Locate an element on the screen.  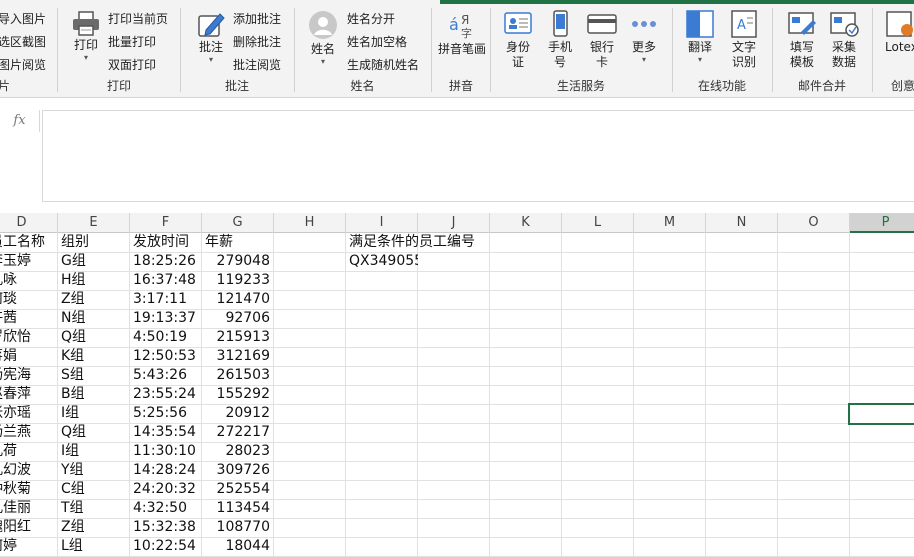
employee-name-cell: 何婷 is located at coordinates (29, 546).